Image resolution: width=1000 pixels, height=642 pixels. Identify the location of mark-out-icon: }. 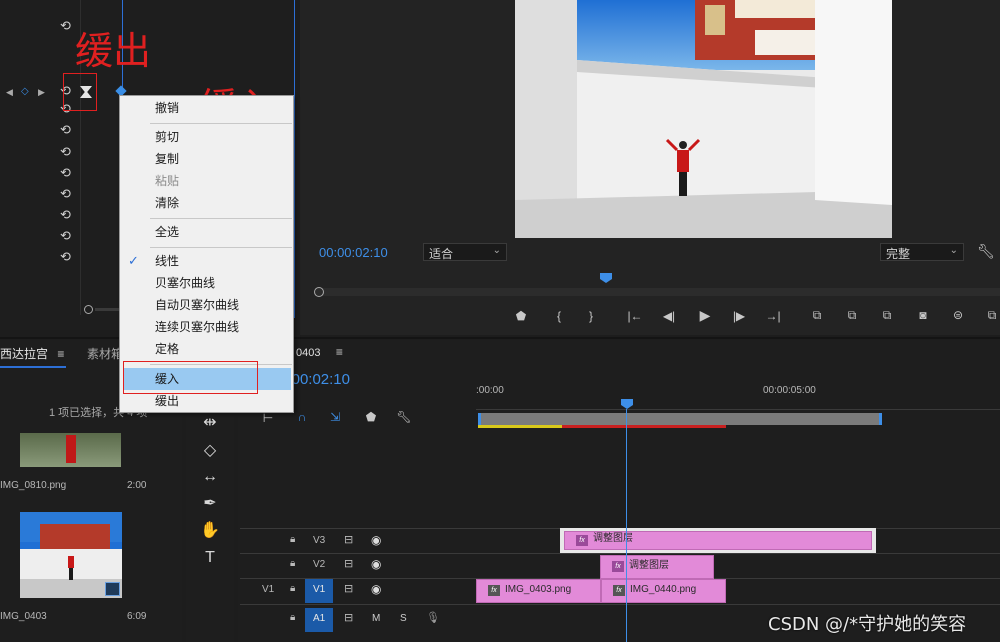
(591, 316).